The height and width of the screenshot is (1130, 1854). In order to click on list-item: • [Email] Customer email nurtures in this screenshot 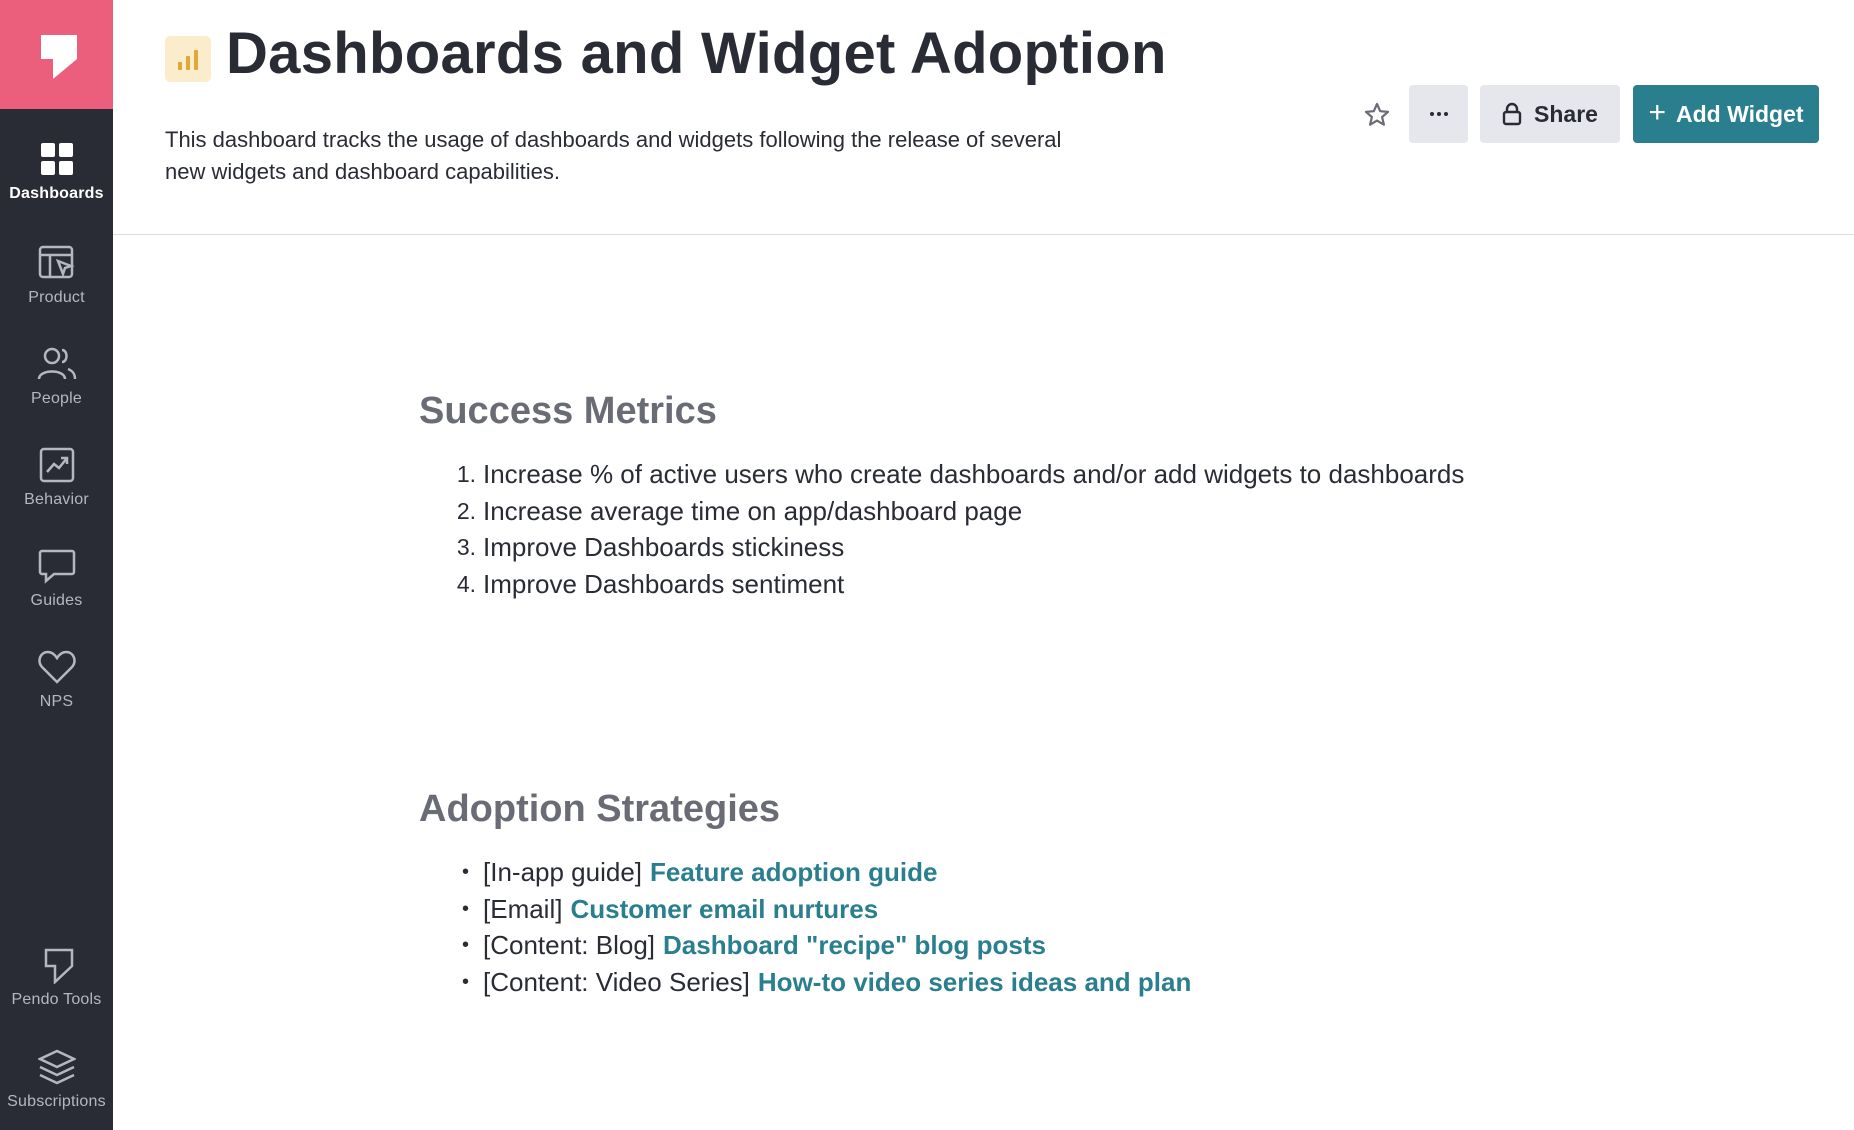, I will do `click(805, 909)`.